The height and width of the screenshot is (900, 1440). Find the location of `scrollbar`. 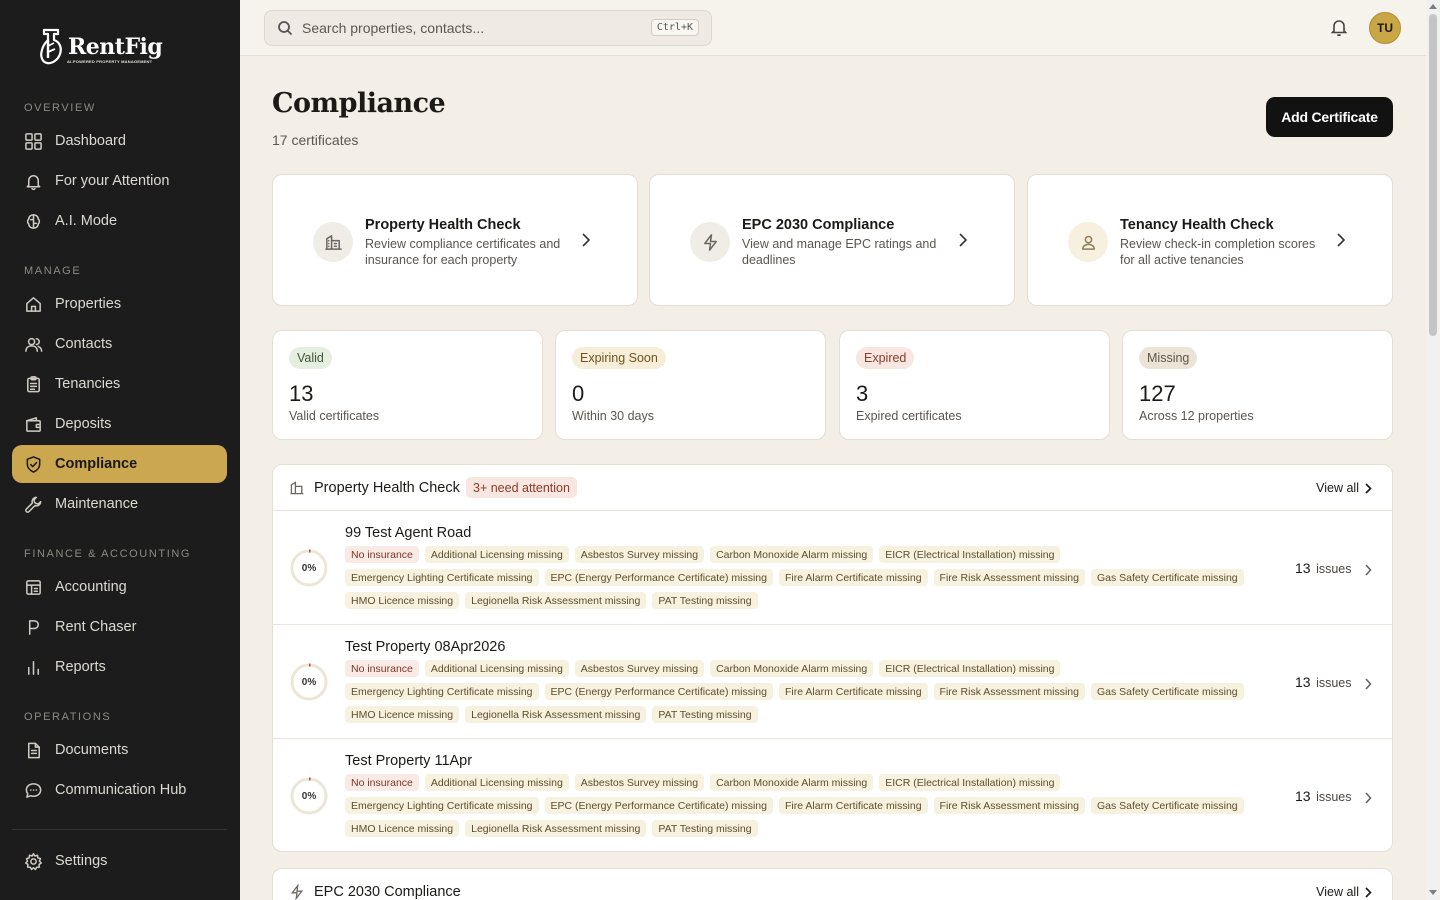

scrollbar is located at coordinates (1433, 450).